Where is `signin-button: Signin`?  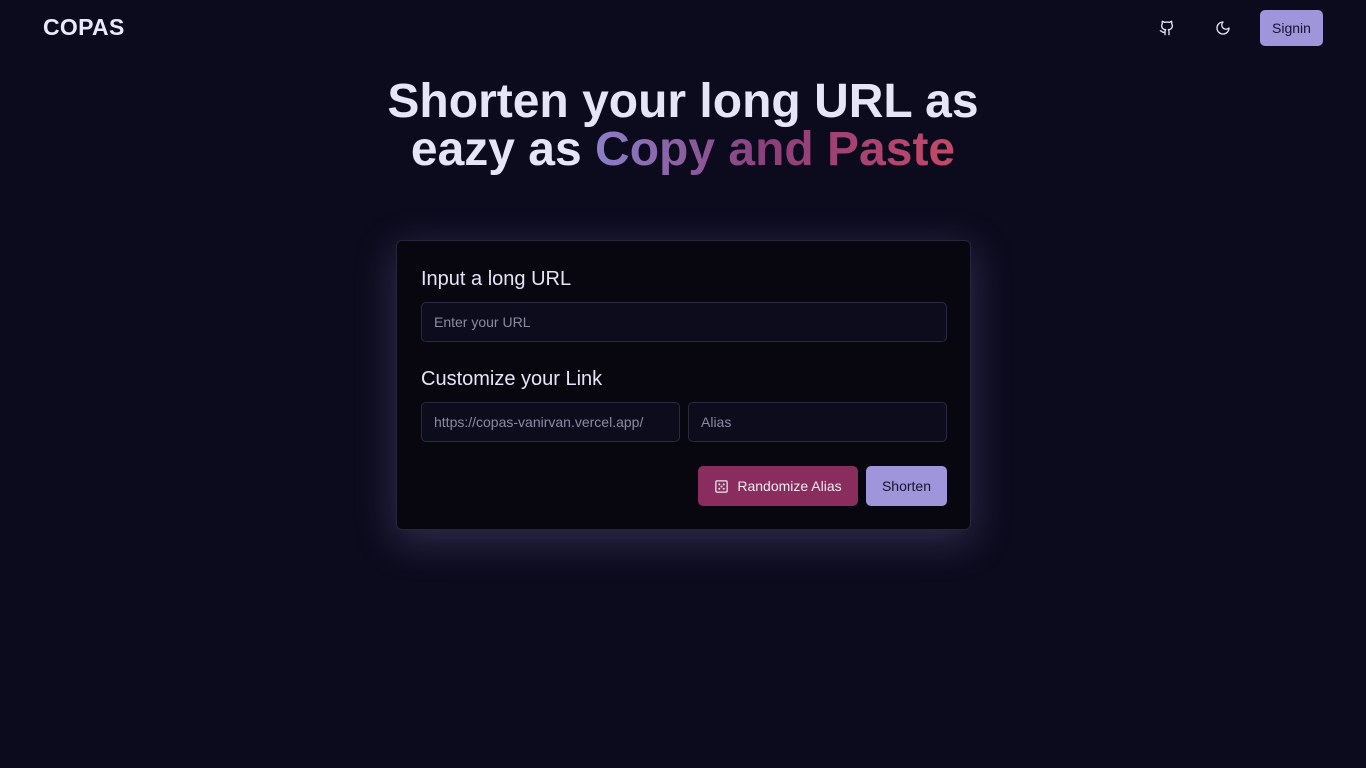 signin-button: Signin is located at coordinates (1291, 28).